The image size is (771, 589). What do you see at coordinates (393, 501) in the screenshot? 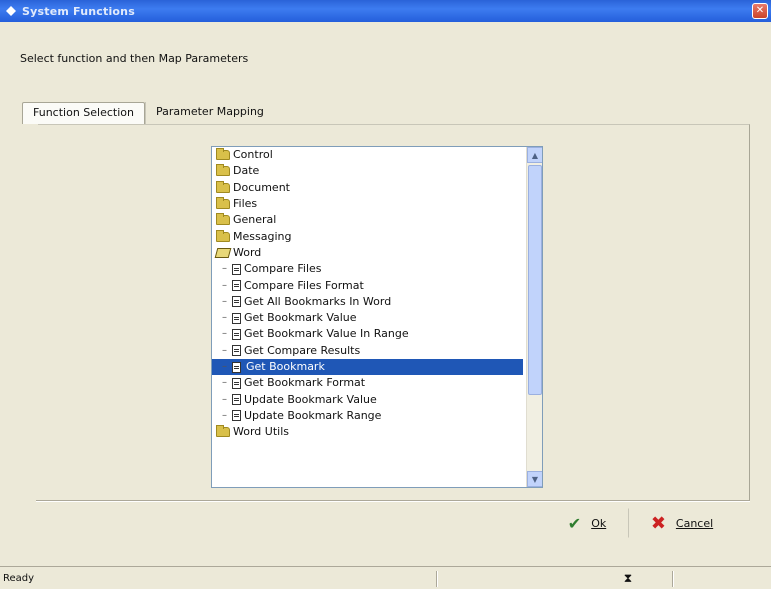
I see `footer-separator` at bounding box center [393, 501].